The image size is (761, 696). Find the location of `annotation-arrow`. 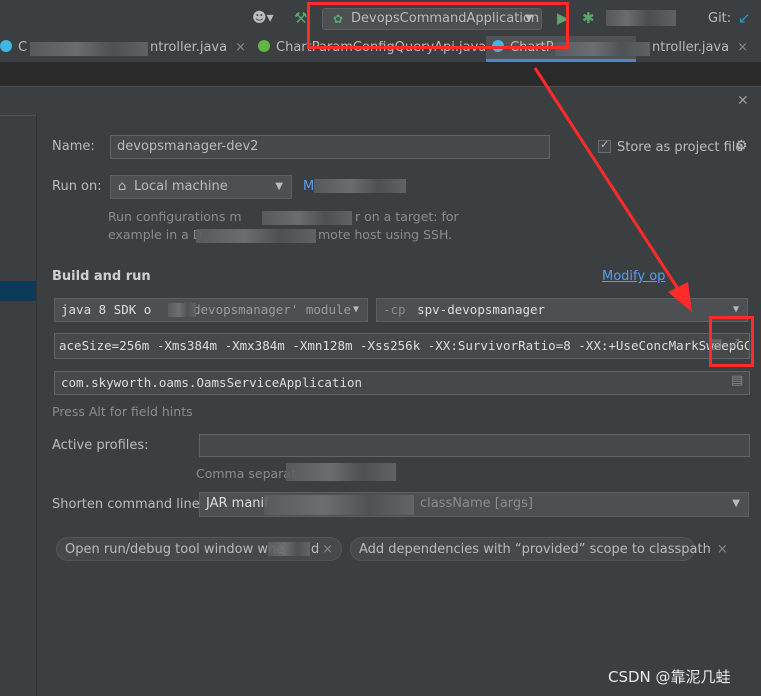

annotation-arrow is located at coordinates (612, 189).